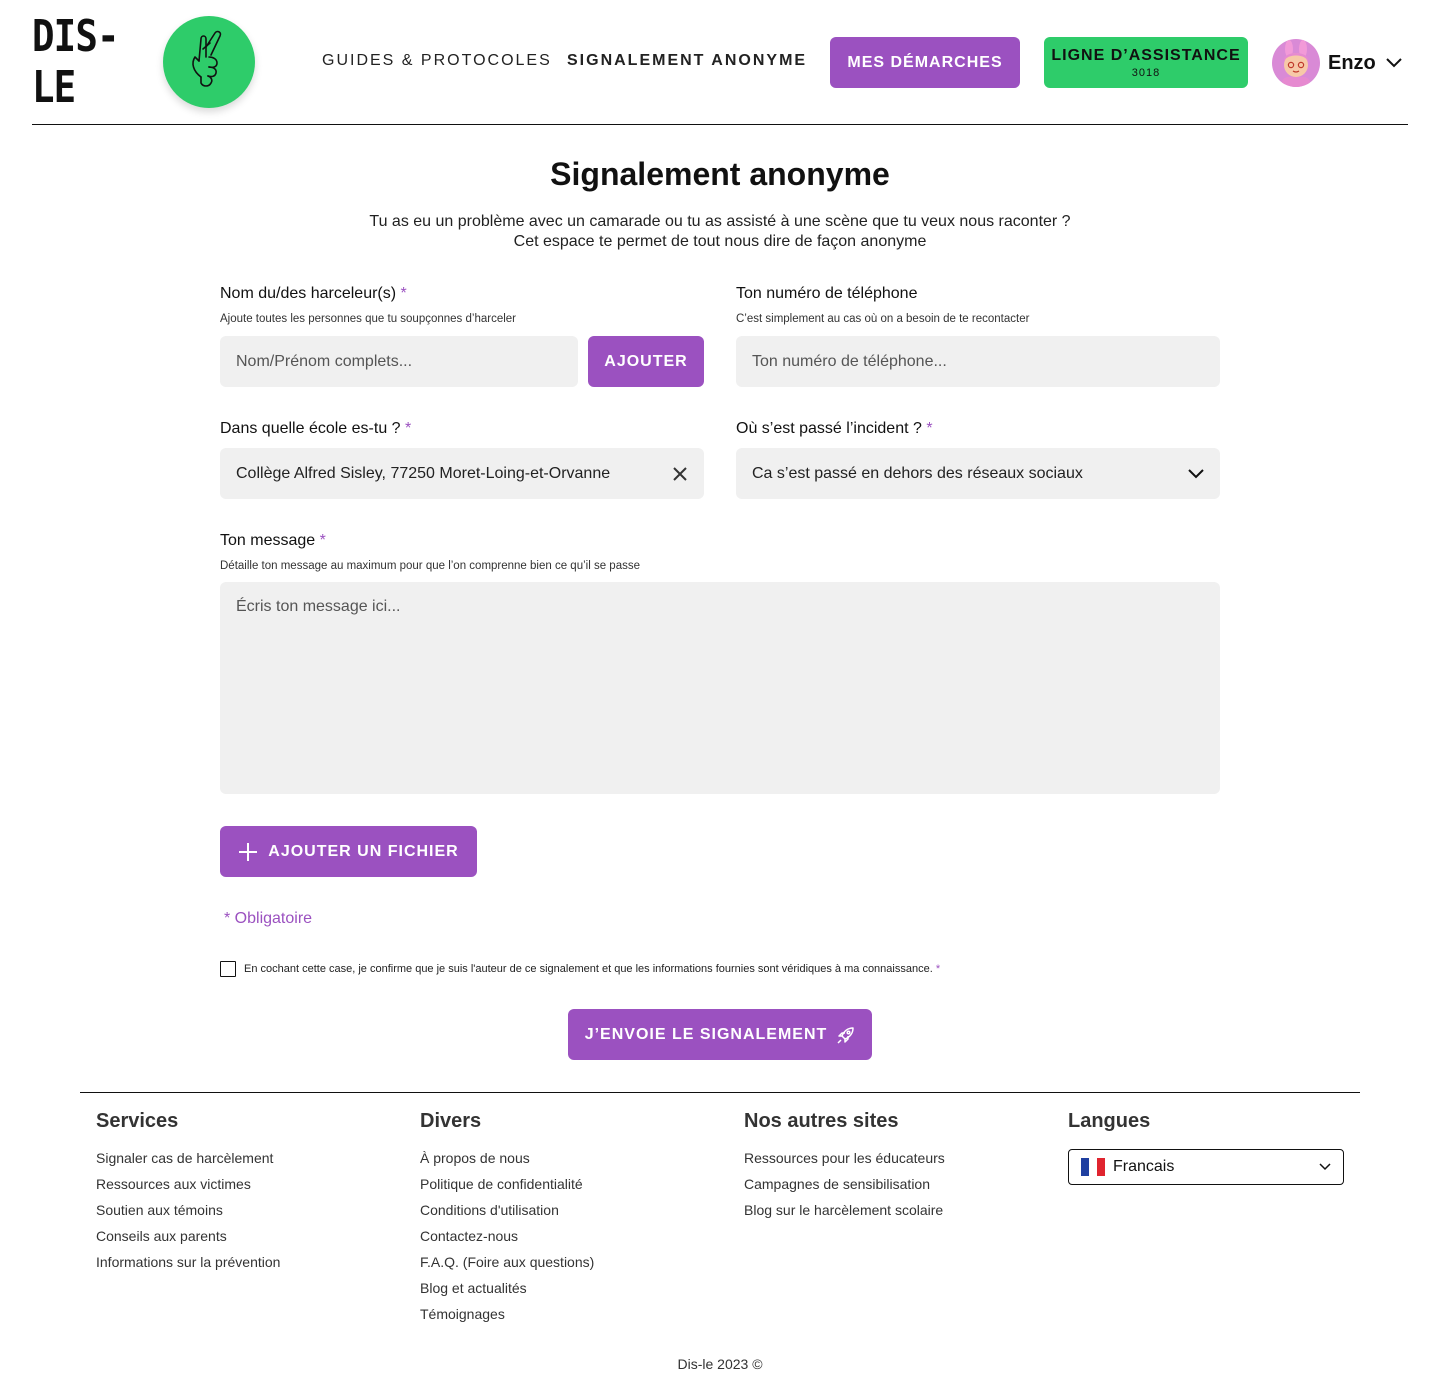  Describe the element at coordinates (846, 1035) in the screenshot. I see `rocket-icon` at that location.